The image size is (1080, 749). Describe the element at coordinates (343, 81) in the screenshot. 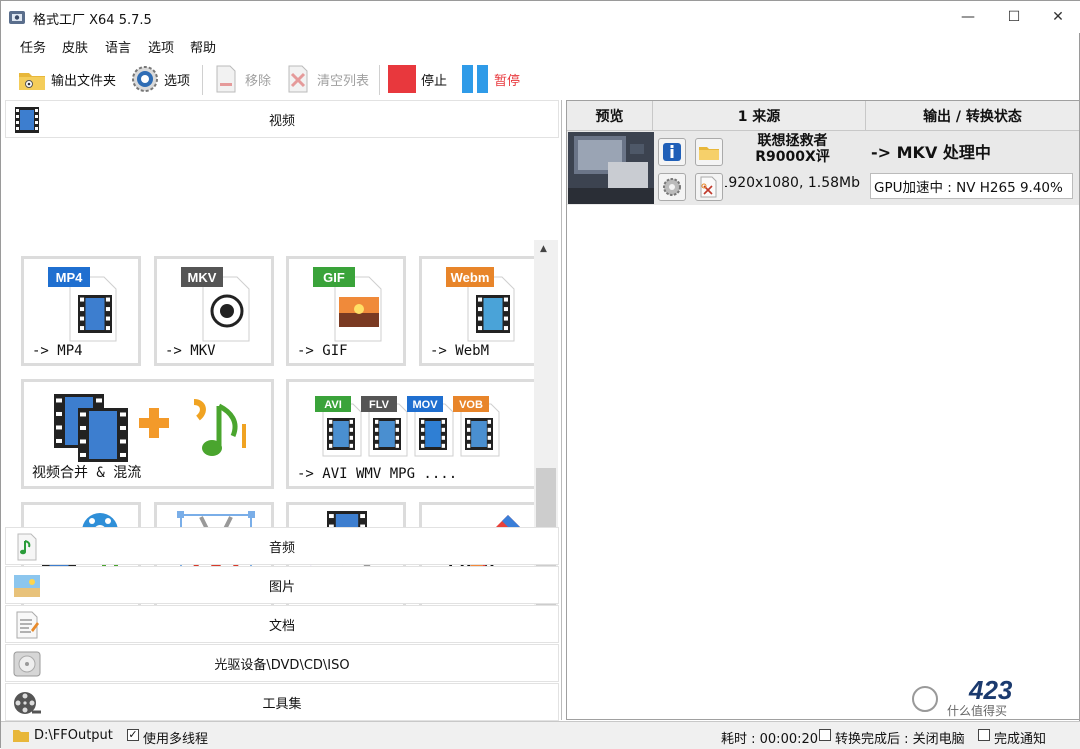

I see `clear-list-label: 清空列表` at that location.